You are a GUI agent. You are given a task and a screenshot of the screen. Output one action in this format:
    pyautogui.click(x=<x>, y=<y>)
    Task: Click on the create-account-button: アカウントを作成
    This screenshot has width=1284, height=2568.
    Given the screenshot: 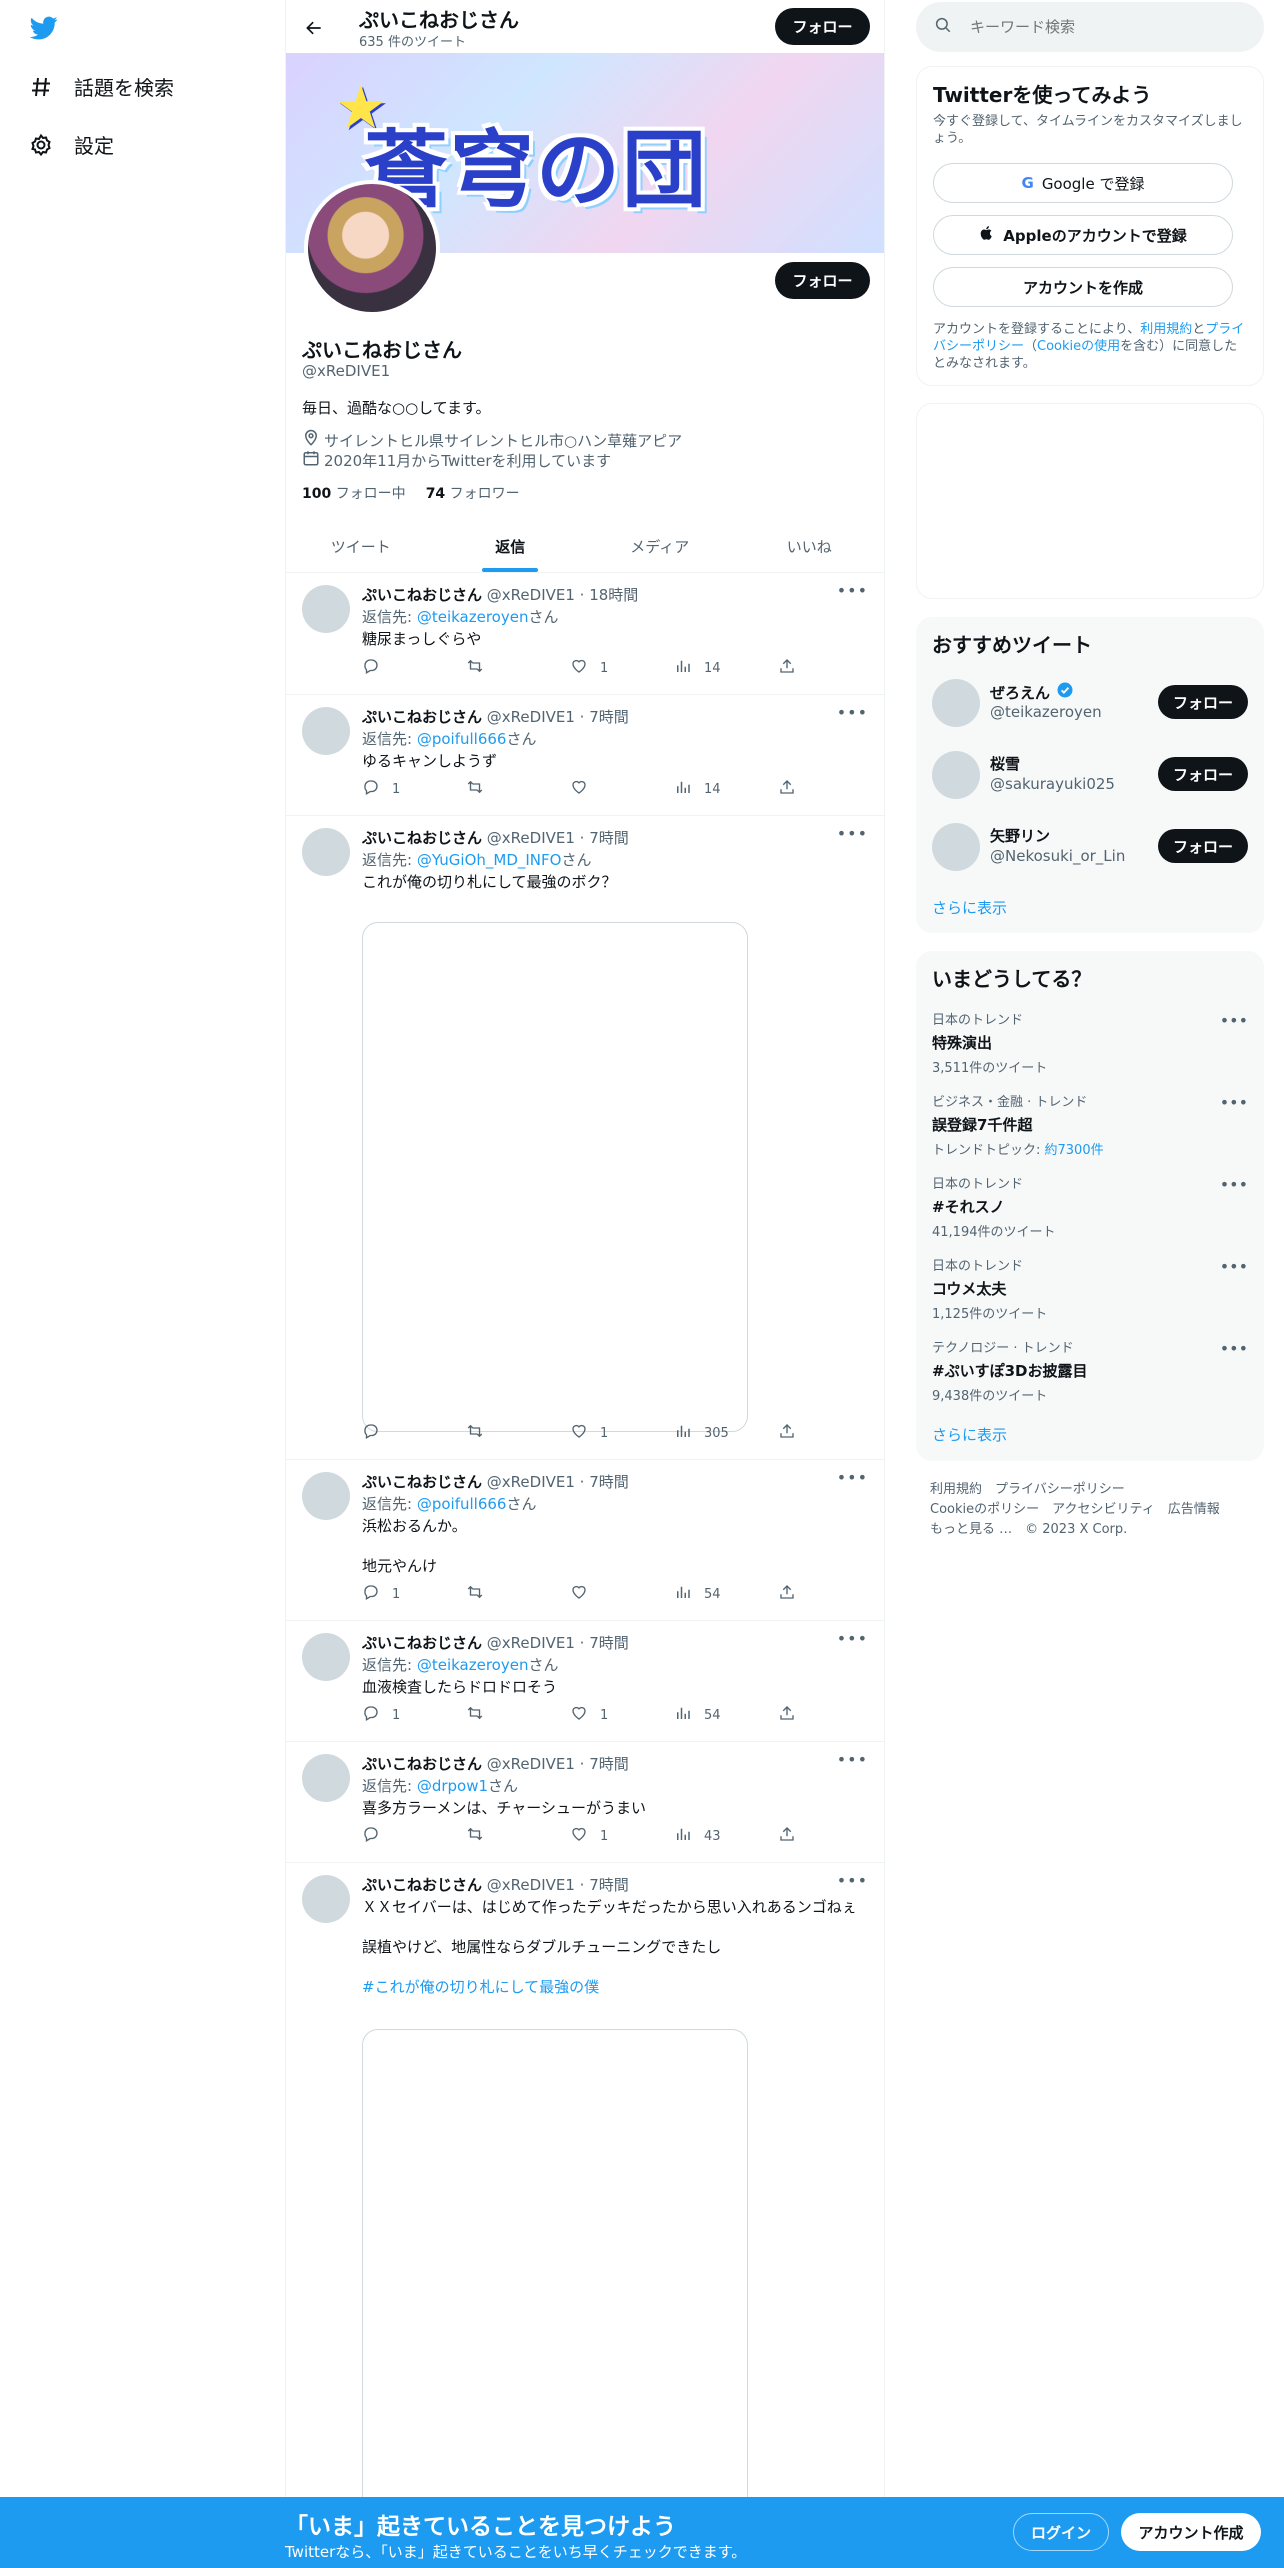 What is the action you would take?
    pyautogui.click(x=1083, y=287)
    